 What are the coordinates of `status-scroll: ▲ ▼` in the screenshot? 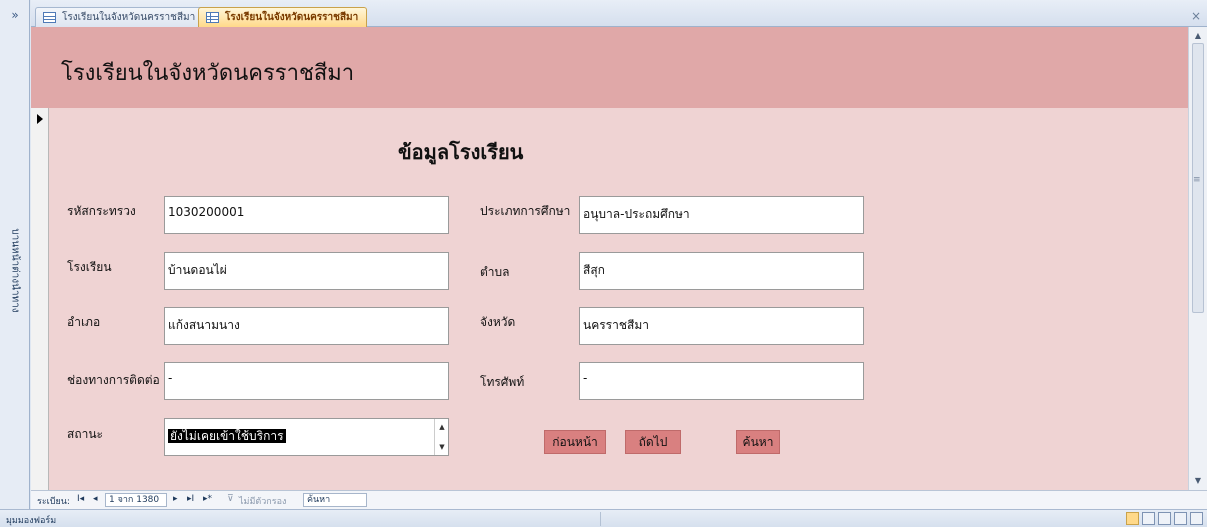 It's located at (441, 437).